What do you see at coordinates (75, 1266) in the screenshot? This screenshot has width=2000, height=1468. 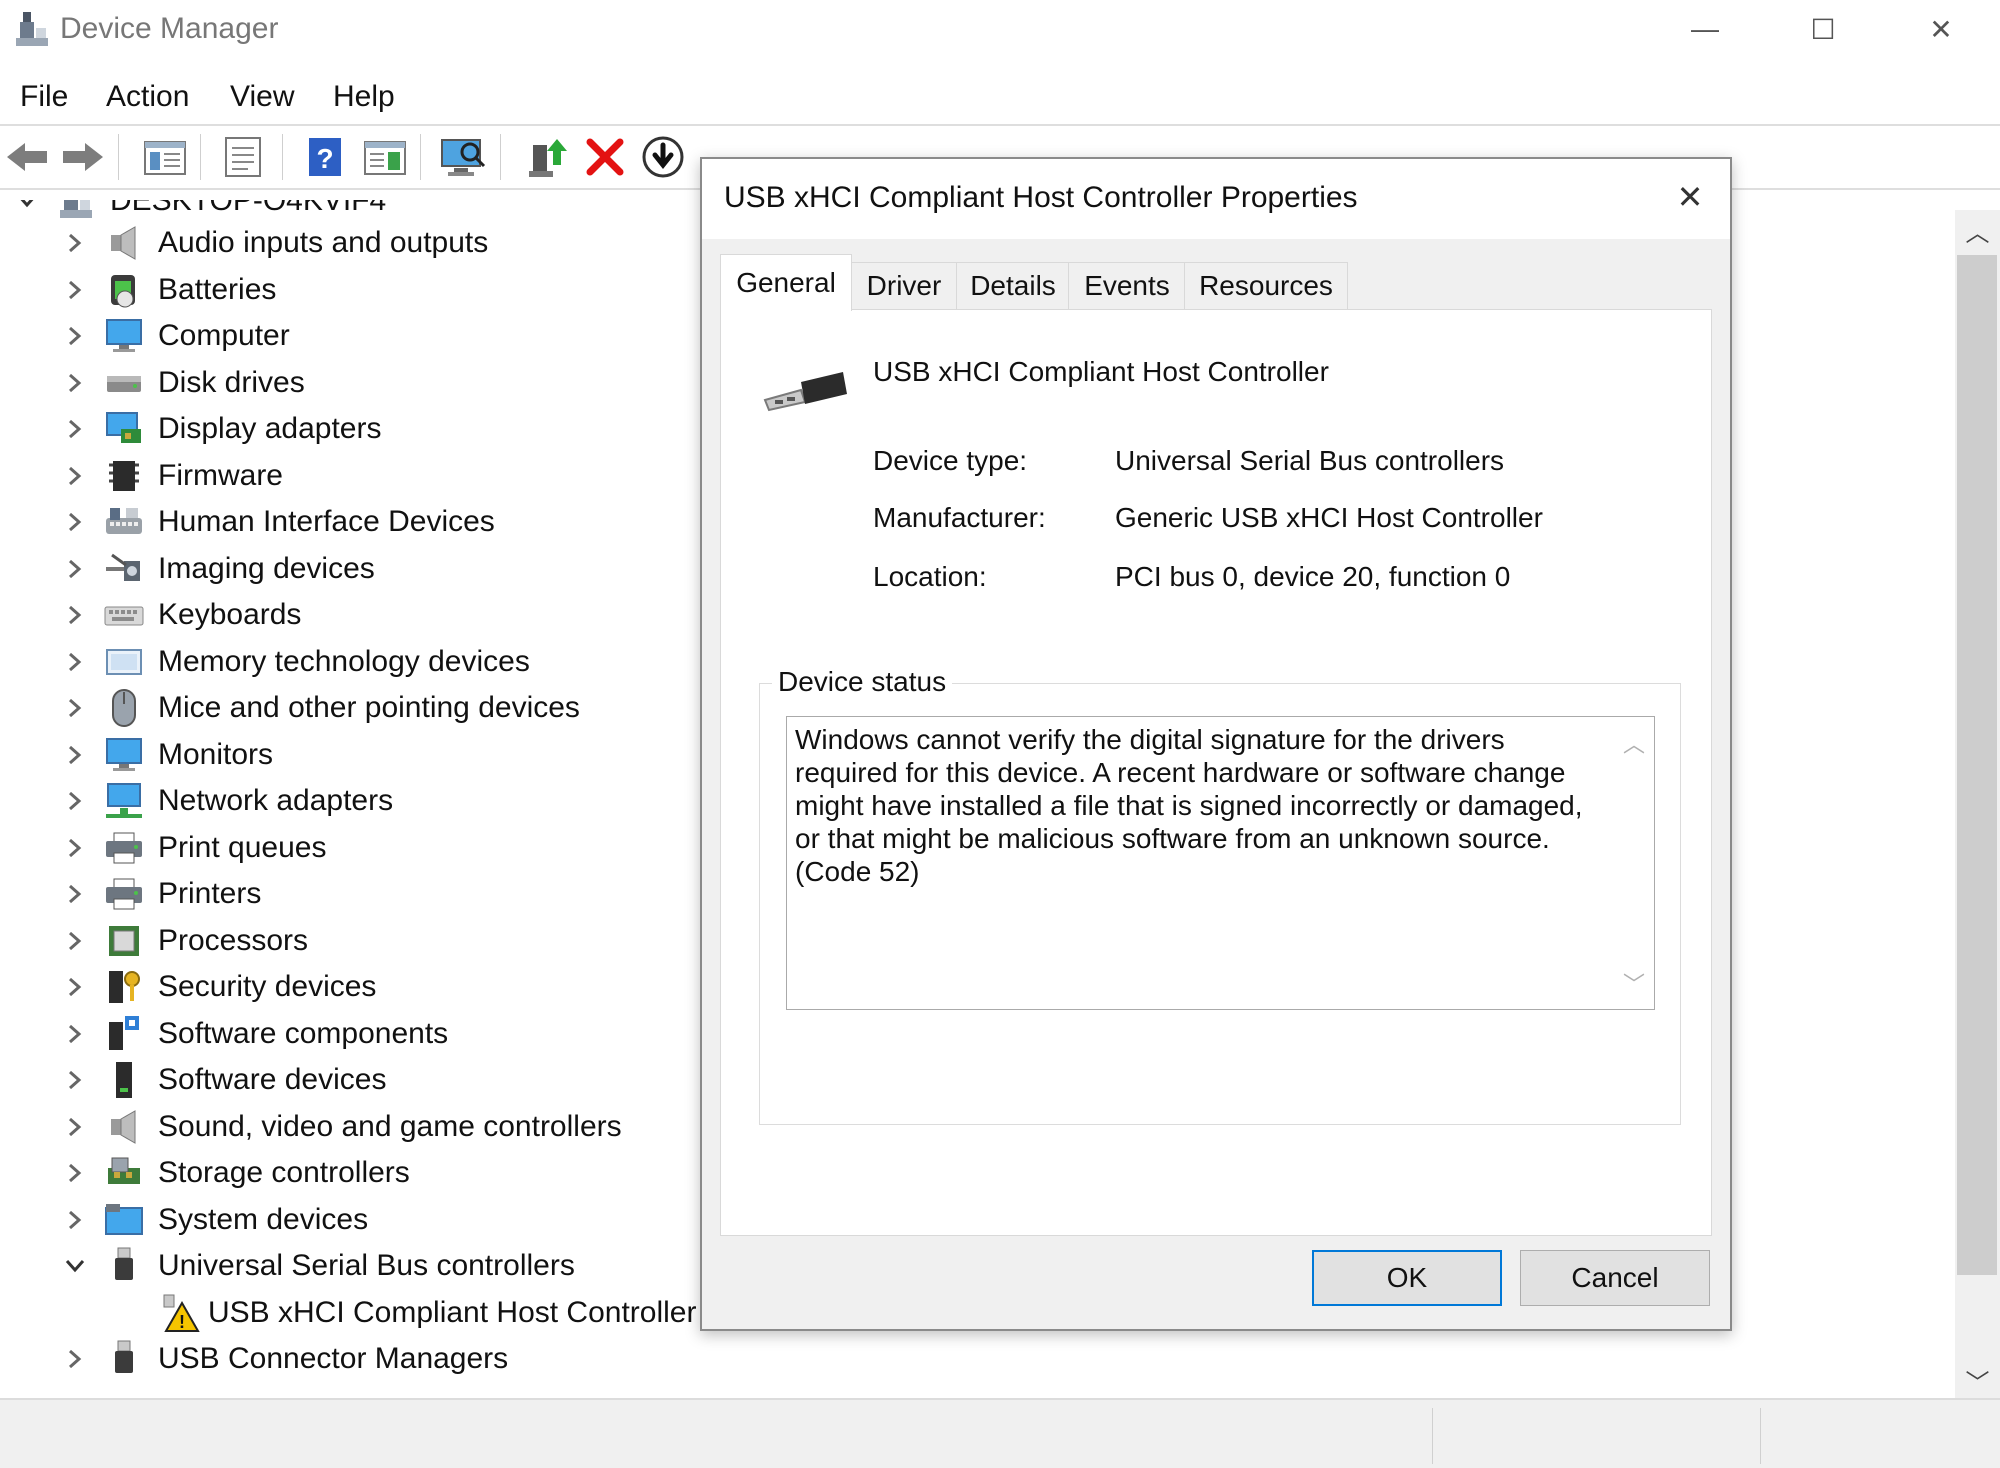 I see `collapse-chevron-icon` at bounding box center [75, 1266].